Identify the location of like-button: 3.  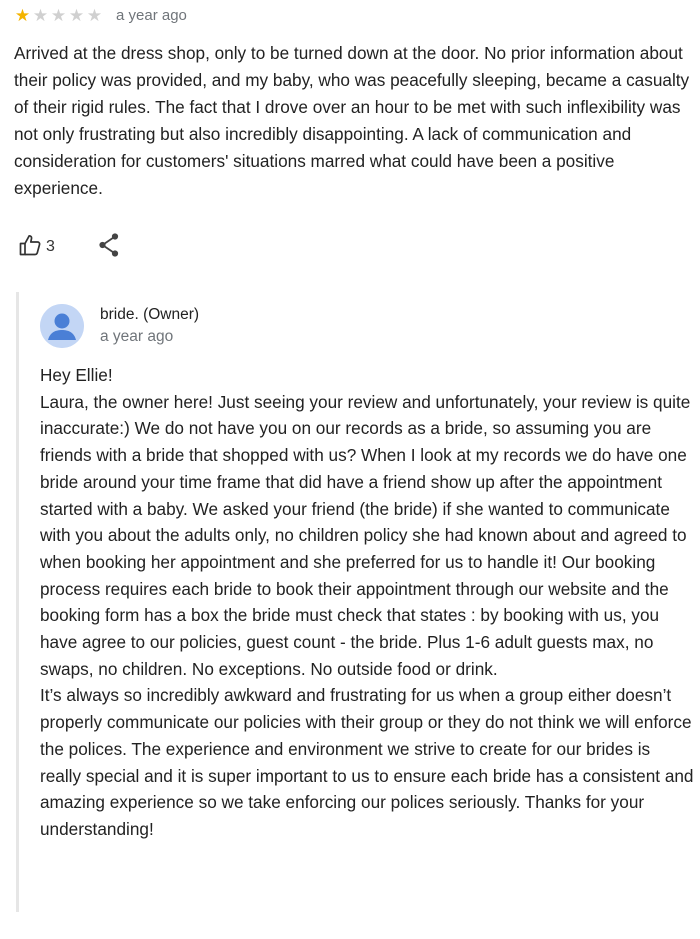
(36, 247).